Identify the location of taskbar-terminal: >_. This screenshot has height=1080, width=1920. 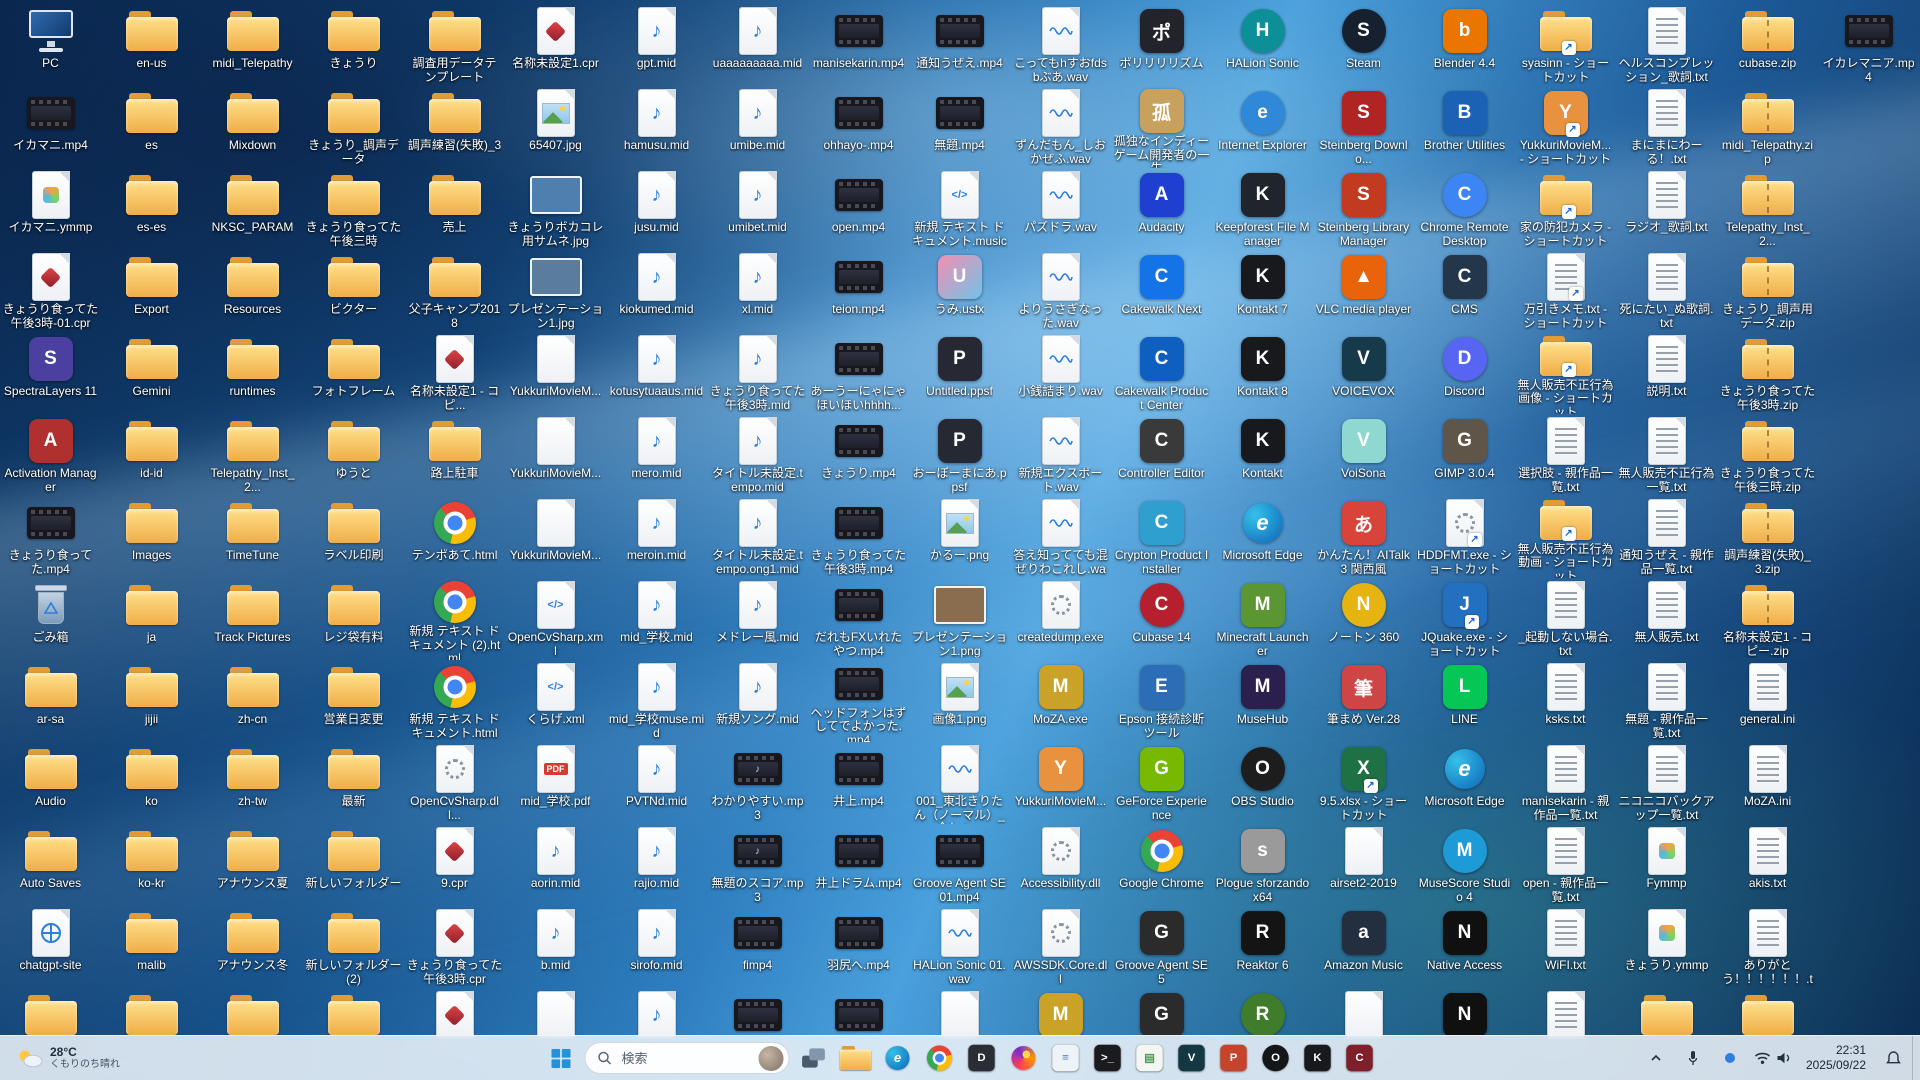
(1108, 1058).